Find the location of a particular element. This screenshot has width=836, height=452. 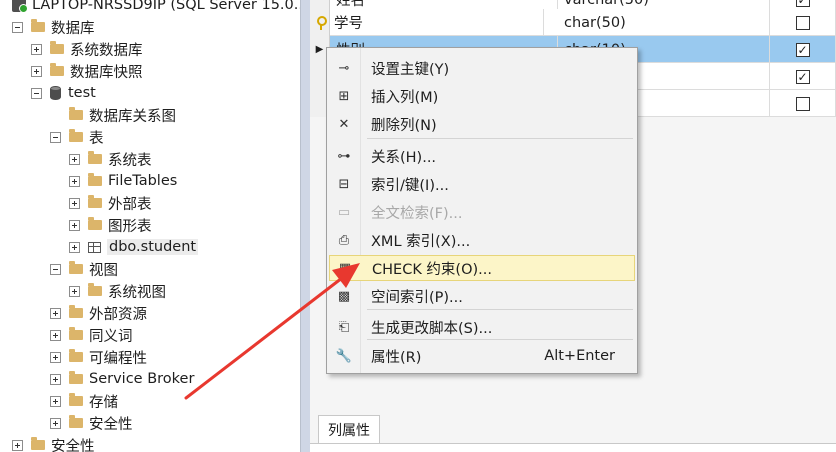

tree-node-databases: 数据库 is located at coordinates (53, 27).